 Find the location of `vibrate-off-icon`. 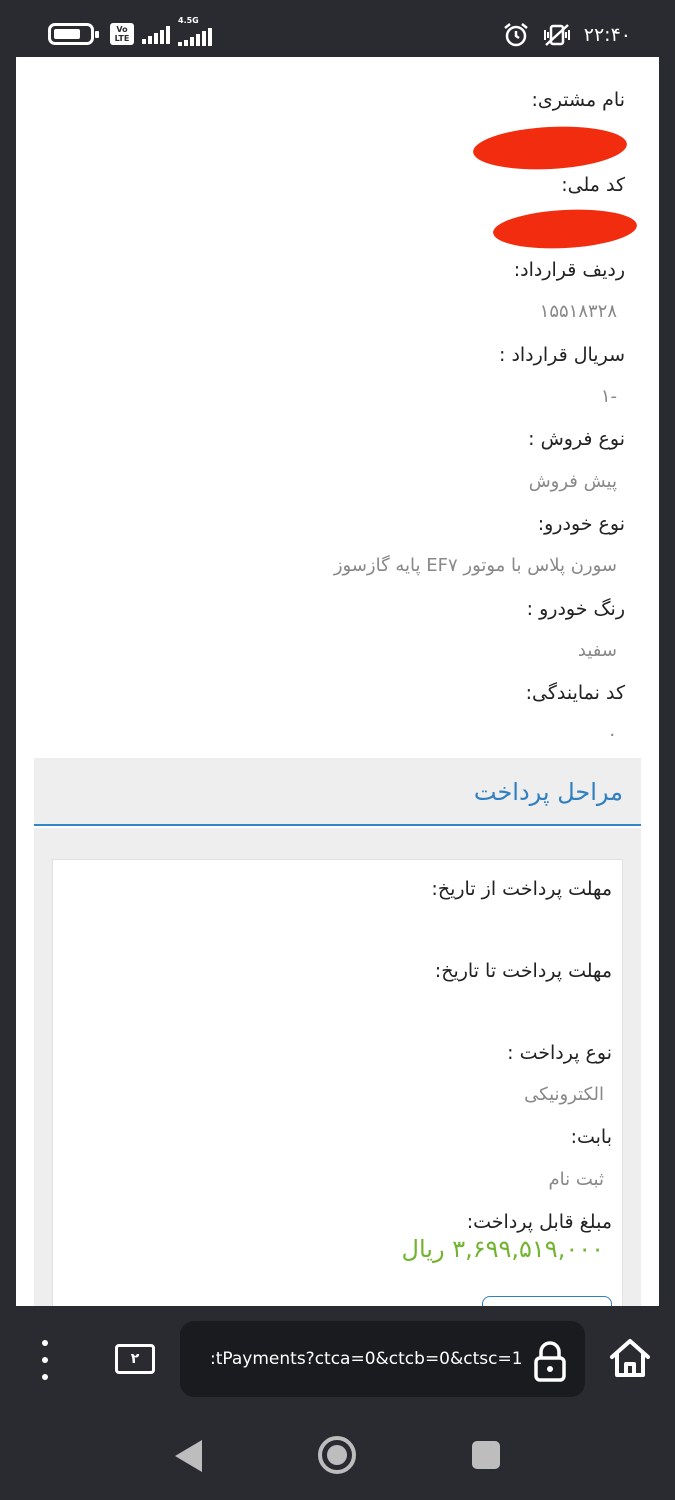

vibrate-off-icon is located at coordinates (556, 35).